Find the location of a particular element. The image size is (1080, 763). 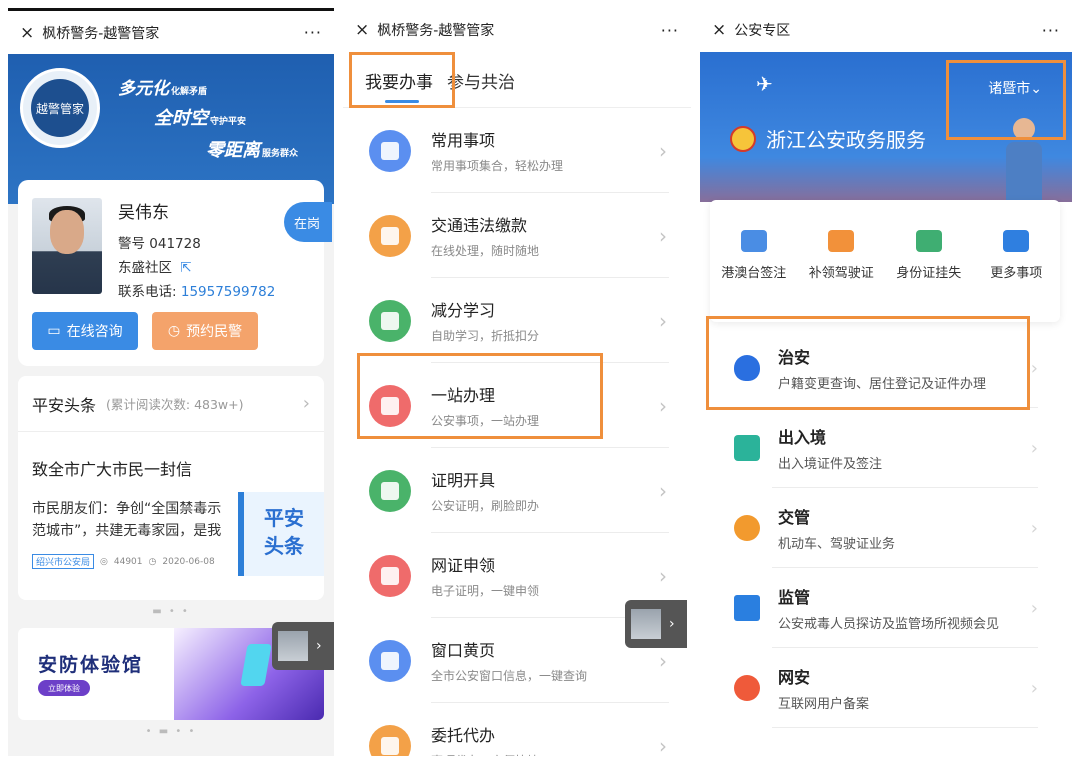

officer-badge-number: 警号 041728 is located at coordinates (159, 244).